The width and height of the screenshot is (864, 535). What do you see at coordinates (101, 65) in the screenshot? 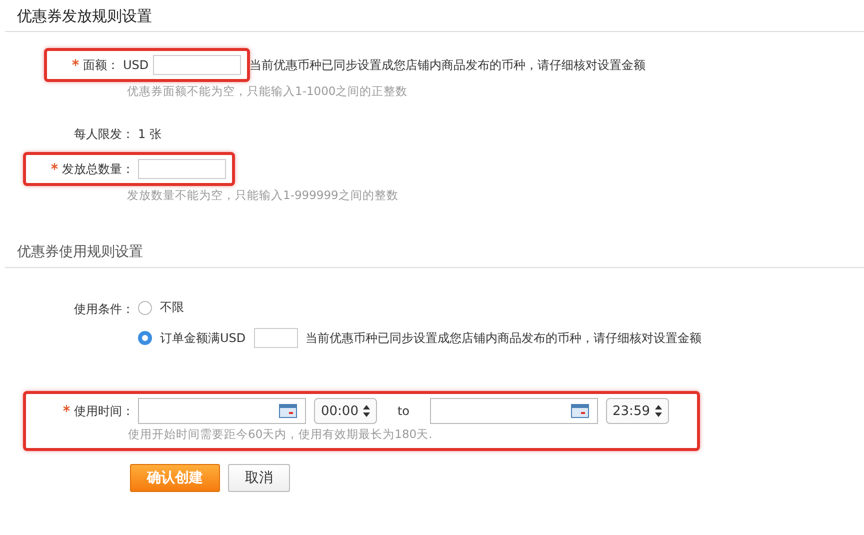
I see `field-label: 面额：` at bounding box center [101, 65].